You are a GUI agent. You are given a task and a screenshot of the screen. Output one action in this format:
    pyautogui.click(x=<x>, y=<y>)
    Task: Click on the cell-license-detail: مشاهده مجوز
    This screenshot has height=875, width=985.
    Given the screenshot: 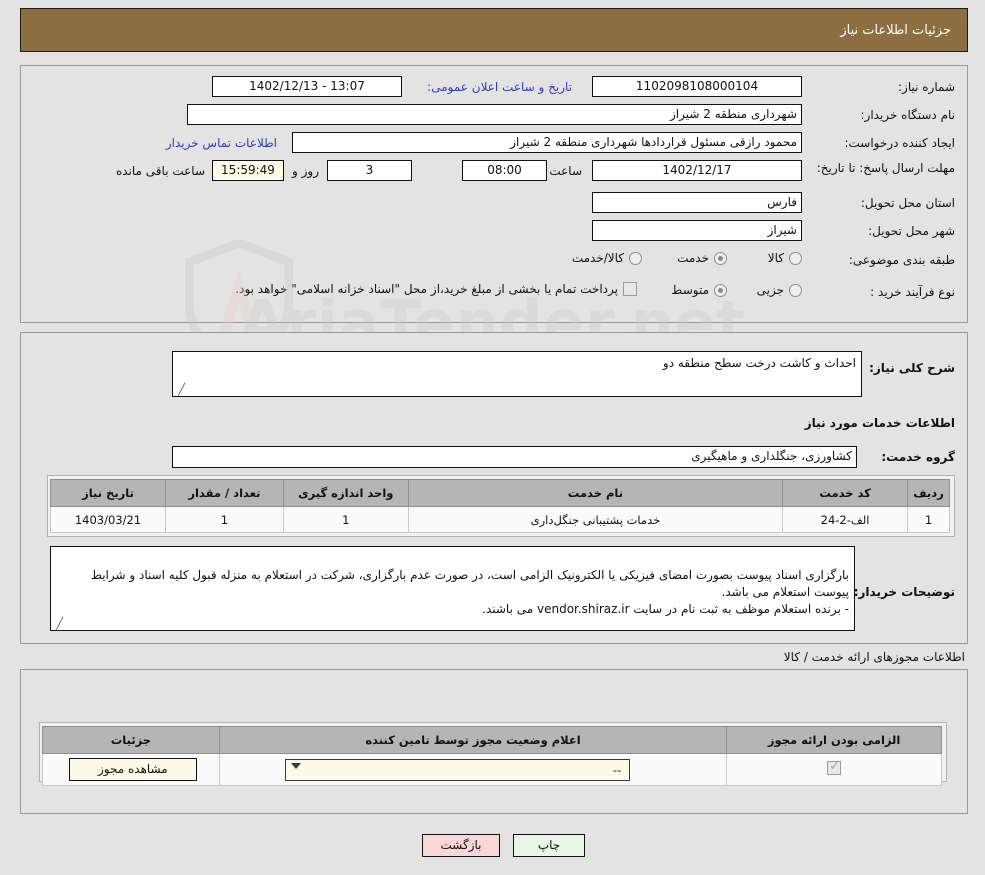 What is the action you would take?
    pyautogui.click(x=131, y=769)
    